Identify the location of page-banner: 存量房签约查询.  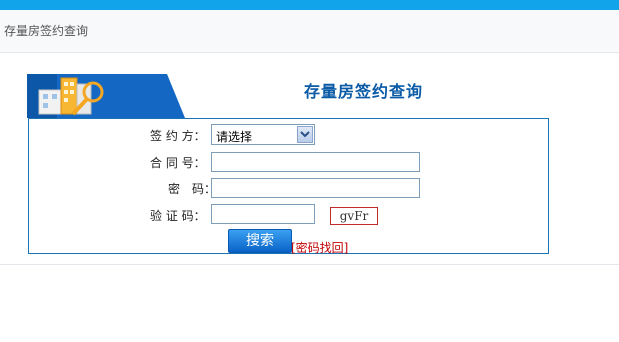
(288, 91).